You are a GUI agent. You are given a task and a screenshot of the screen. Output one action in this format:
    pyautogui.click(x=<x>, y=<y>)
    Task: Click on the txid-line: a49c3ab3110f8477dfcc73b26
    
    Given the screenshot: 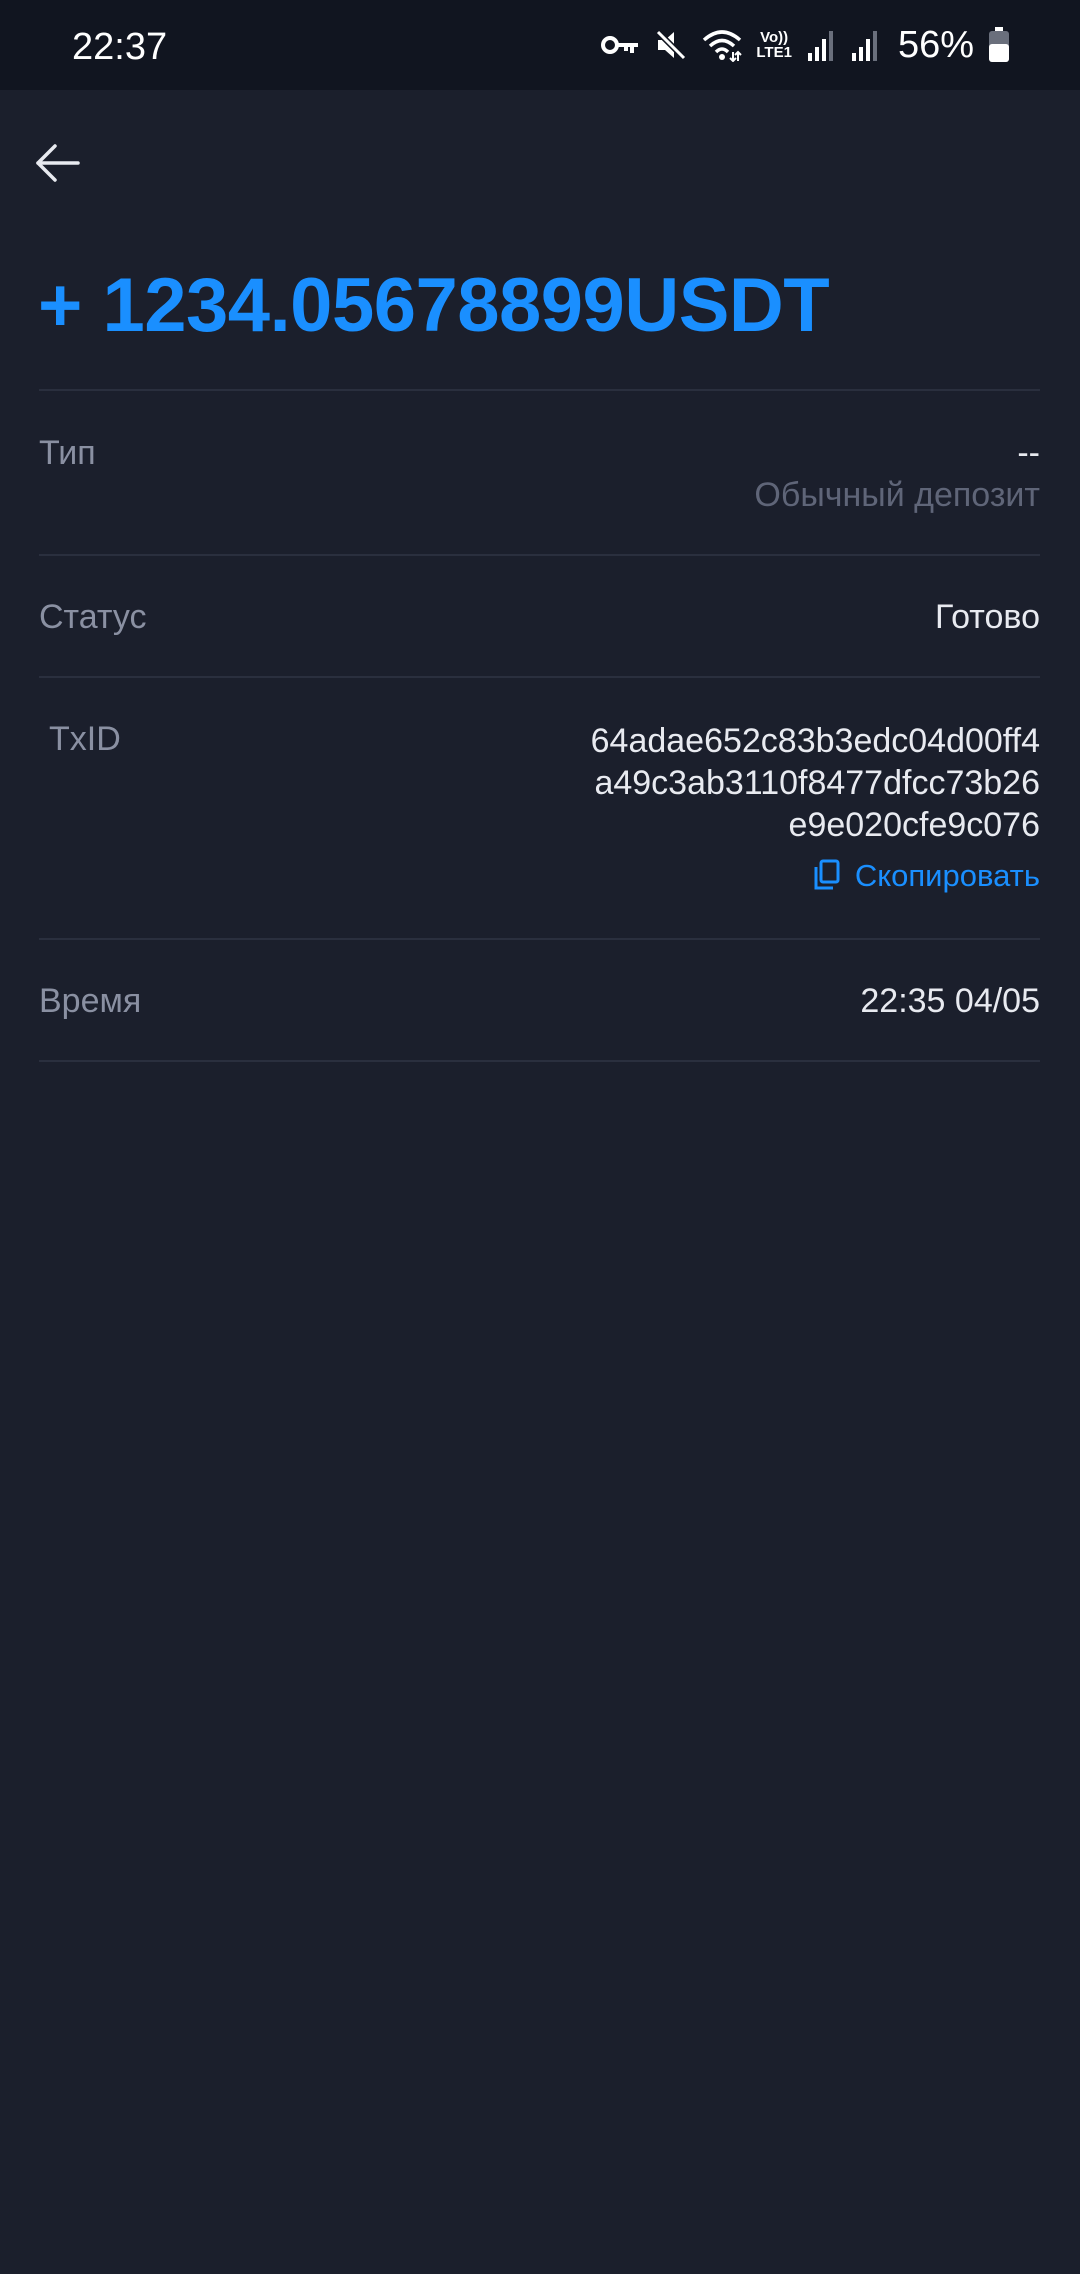 What is the action you would take?
    pyautogui.click(x=817, y=783)
    